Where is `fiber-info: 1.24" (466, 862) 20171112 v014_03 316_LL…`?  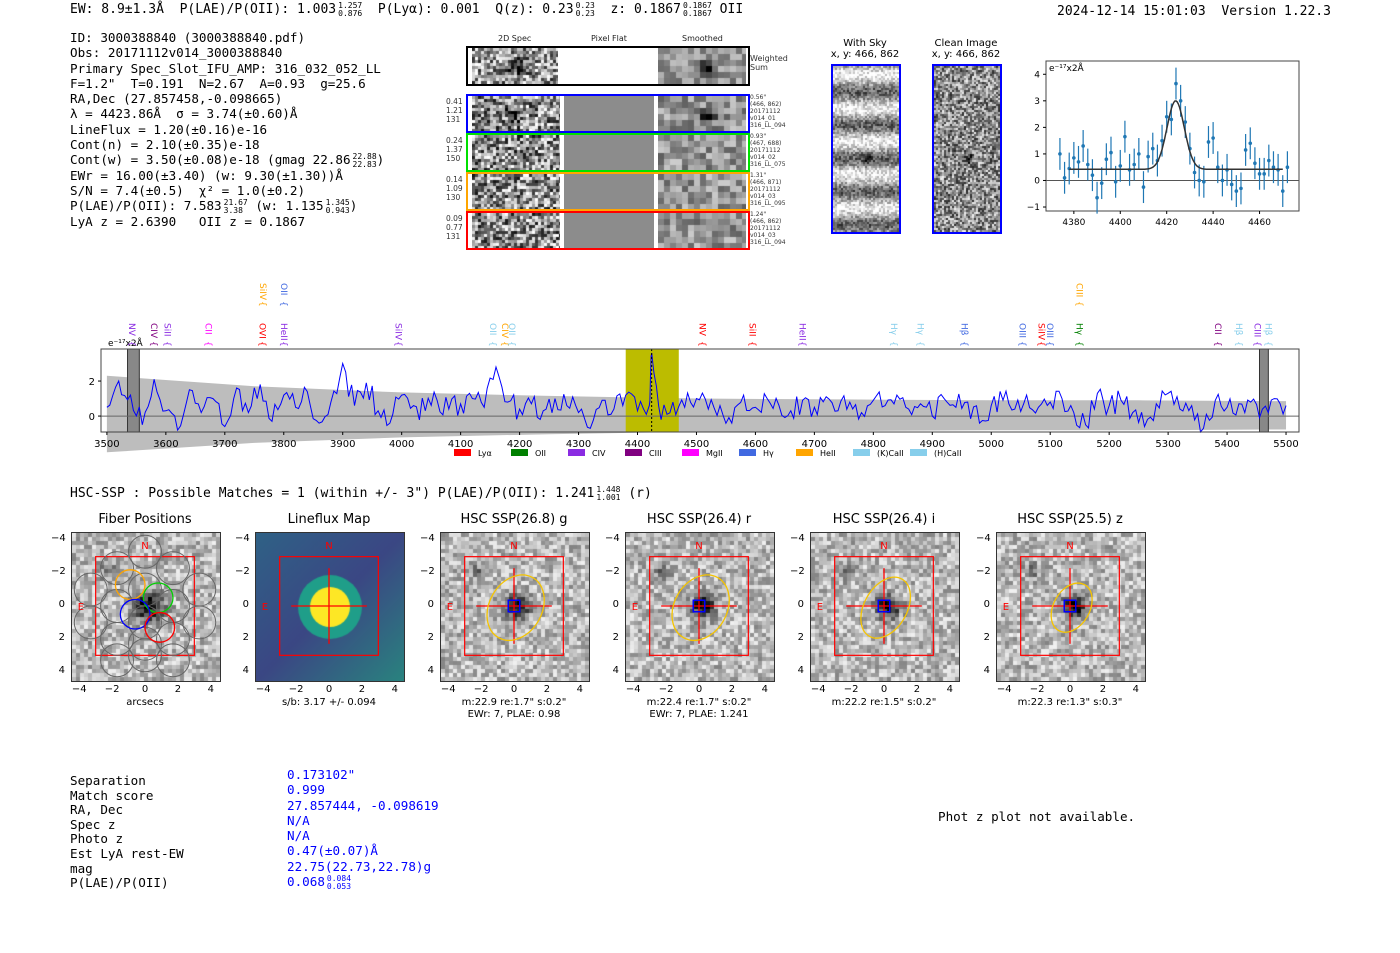
fiber-info: 1.24" (466, 862) 20171112 v014_03 316_LL… is located at coordinates (768, 228).